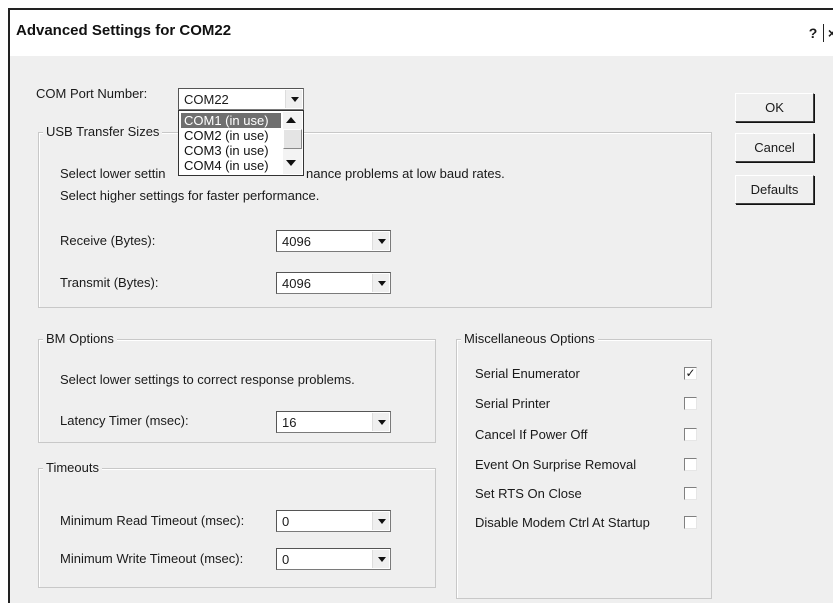 The image size is (833, 603). What do you see at coordinates (289, 422) in the screenshot?
I see `latency-timer-value: 16` at bounding box center [289, 422].